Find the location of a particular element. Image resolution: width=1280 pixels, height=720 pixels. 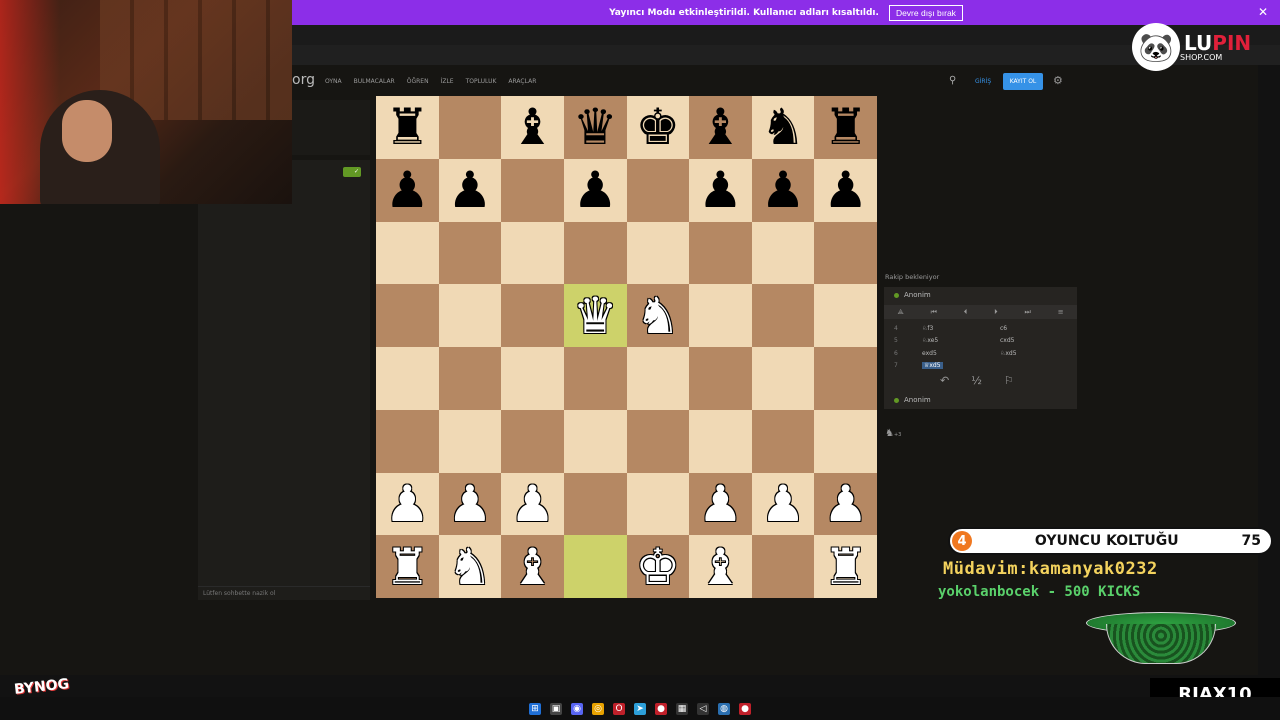

prev-move-icon: ⏴ is located at coordinates (966, 312).